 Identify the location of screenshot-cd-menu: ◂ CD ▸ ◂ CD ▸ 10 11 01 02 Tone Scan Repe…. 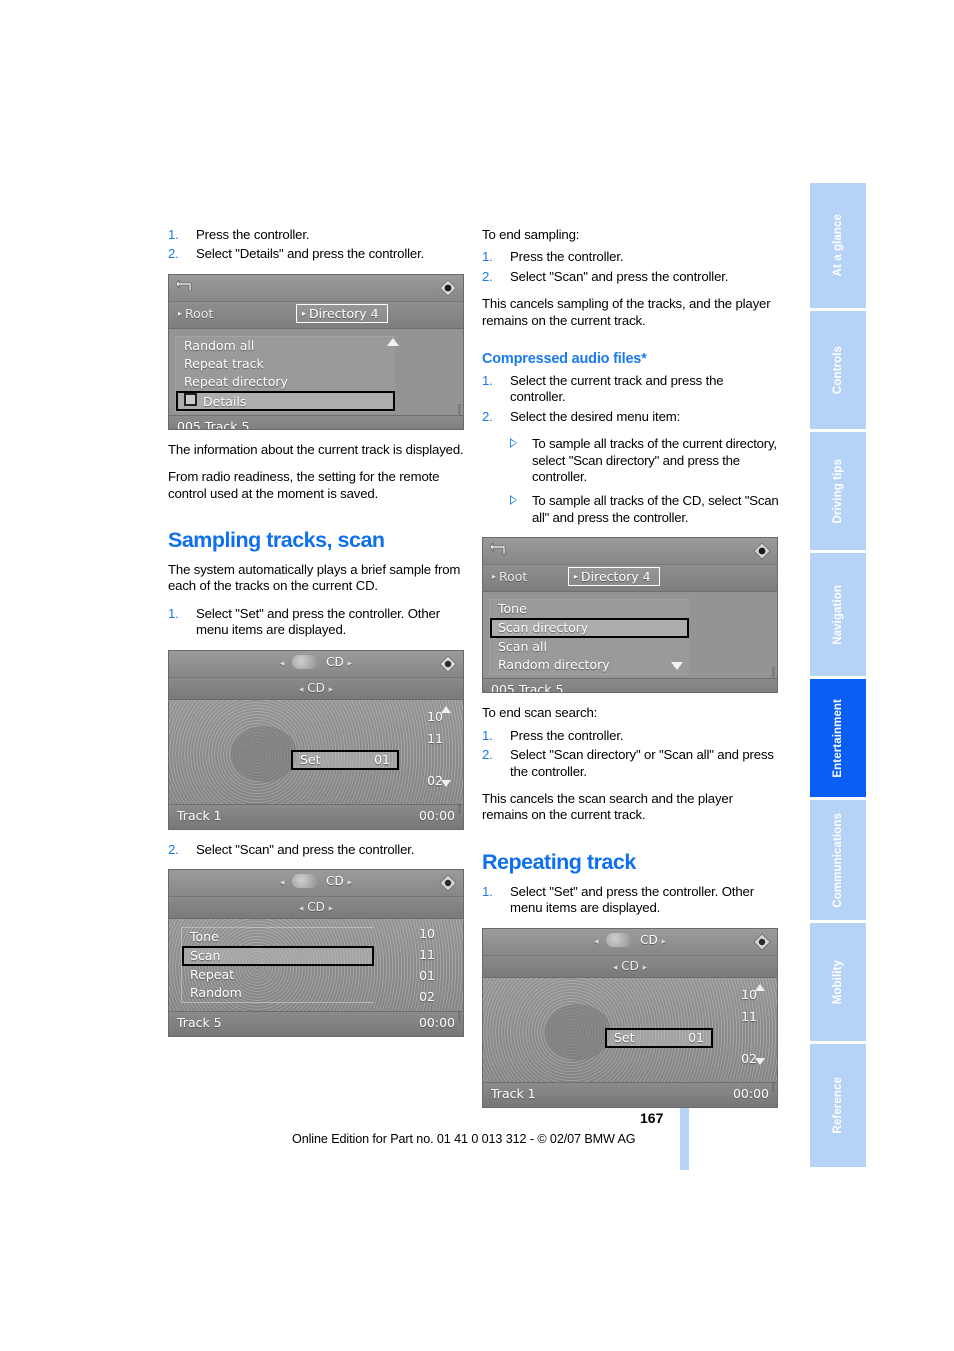
(316, 953).